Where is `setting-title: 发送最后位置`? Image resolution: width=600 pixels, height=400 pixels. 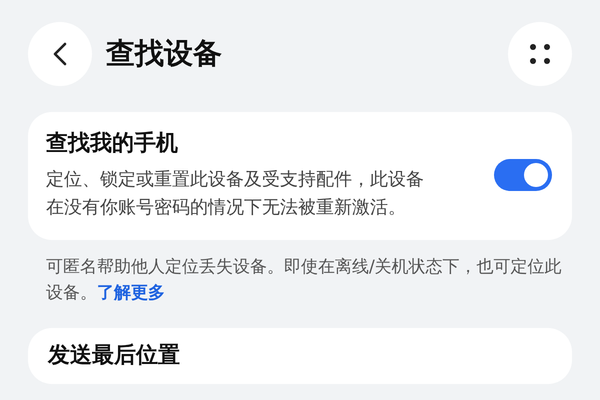
setting-title: 发送最后位置 is located at coordinates (114, 356).